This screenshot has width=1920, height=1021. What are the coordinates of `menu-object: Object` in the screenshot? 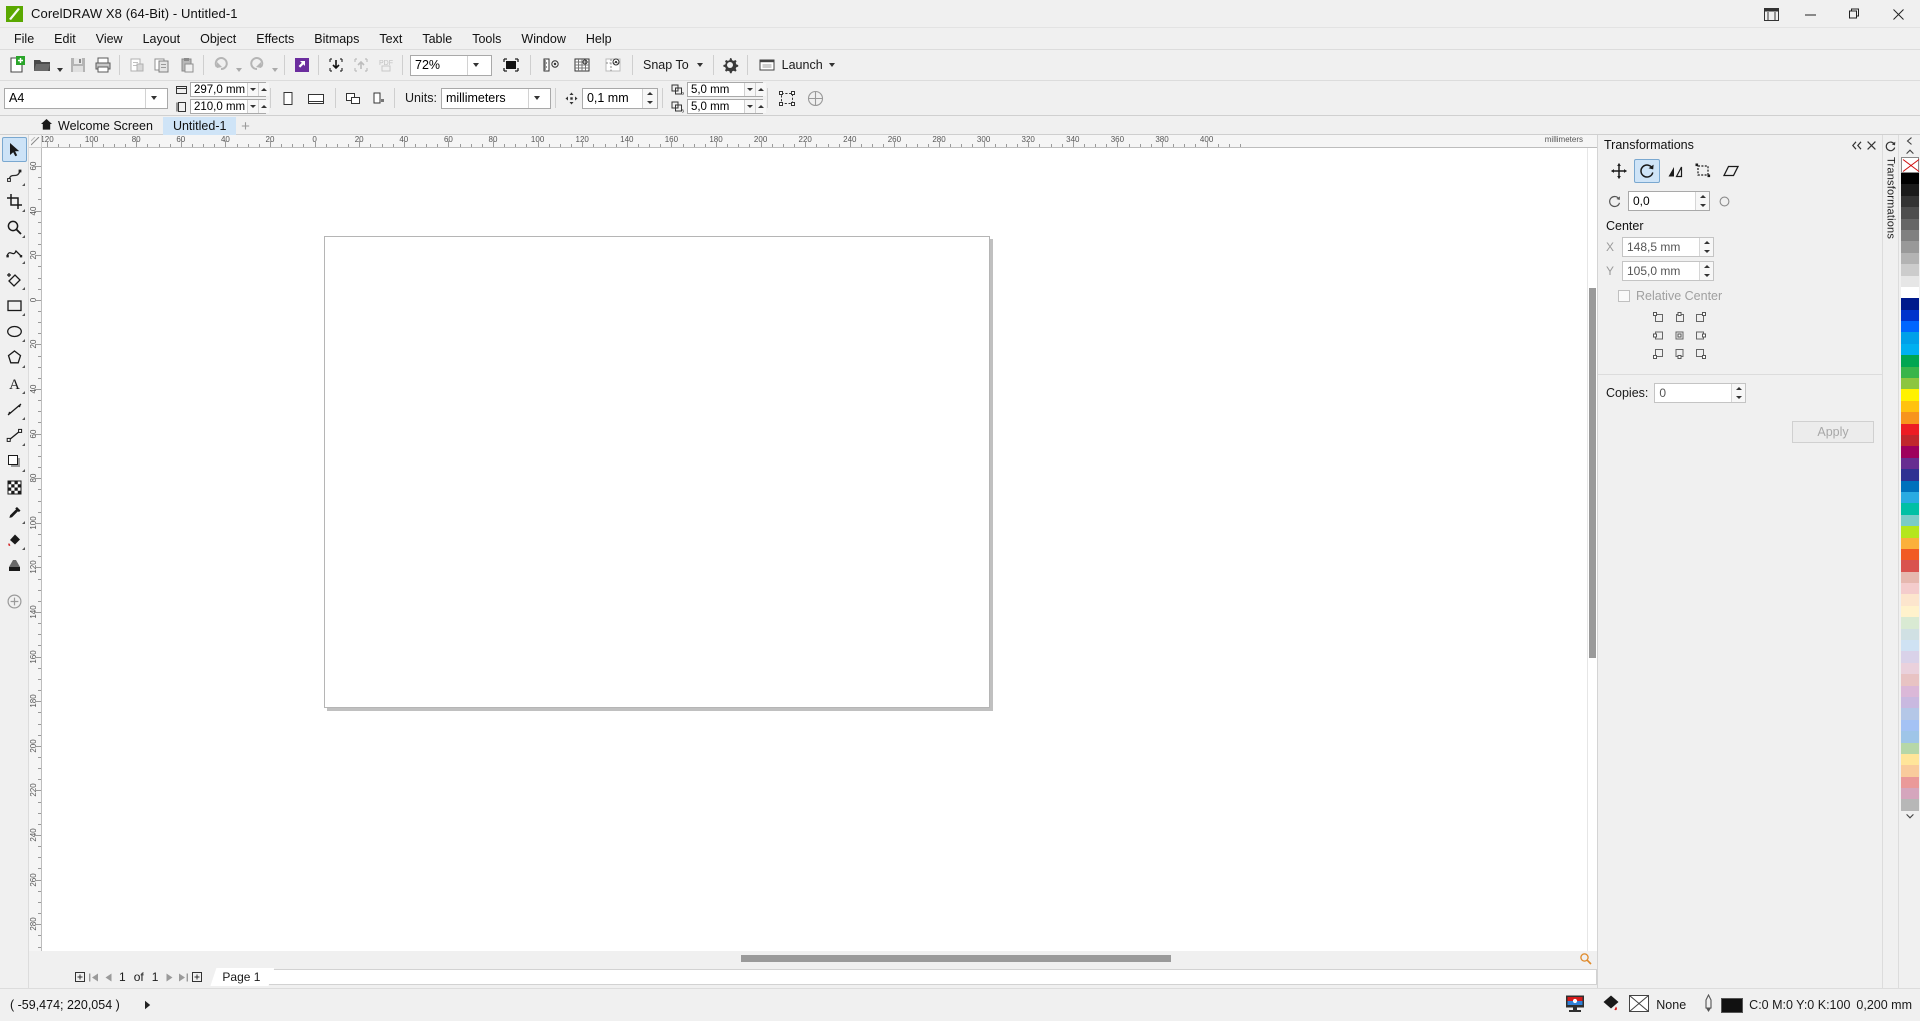 It's located at (218, 39).